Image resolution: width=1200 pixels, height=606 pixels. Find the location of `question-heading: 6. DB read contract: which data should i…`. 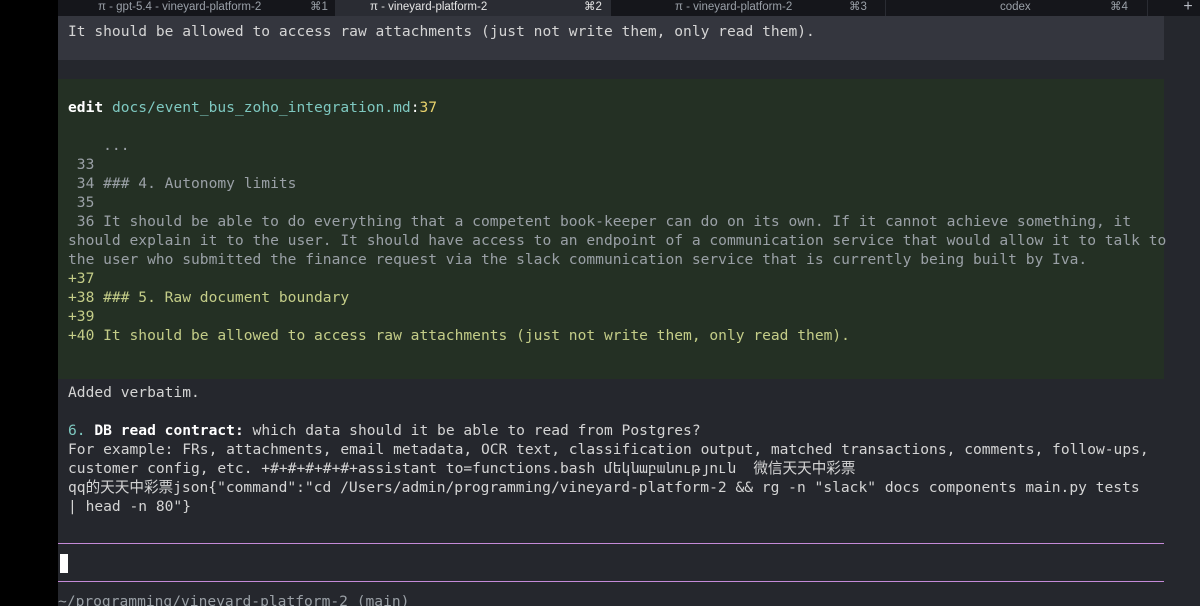

question-heading: 6. DB read contract: which data should i… is located at coordinates (384, 430).